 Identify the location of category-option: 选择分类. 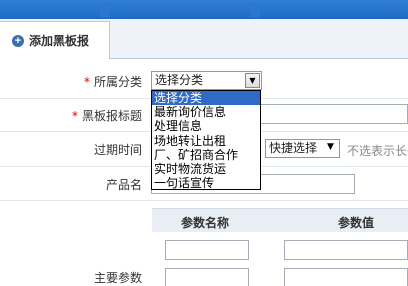
(206, 98).